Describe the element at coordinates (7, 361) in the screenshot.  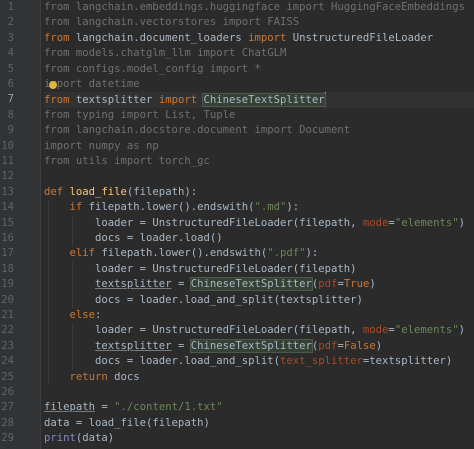
I see `line-number: 24` at that location.